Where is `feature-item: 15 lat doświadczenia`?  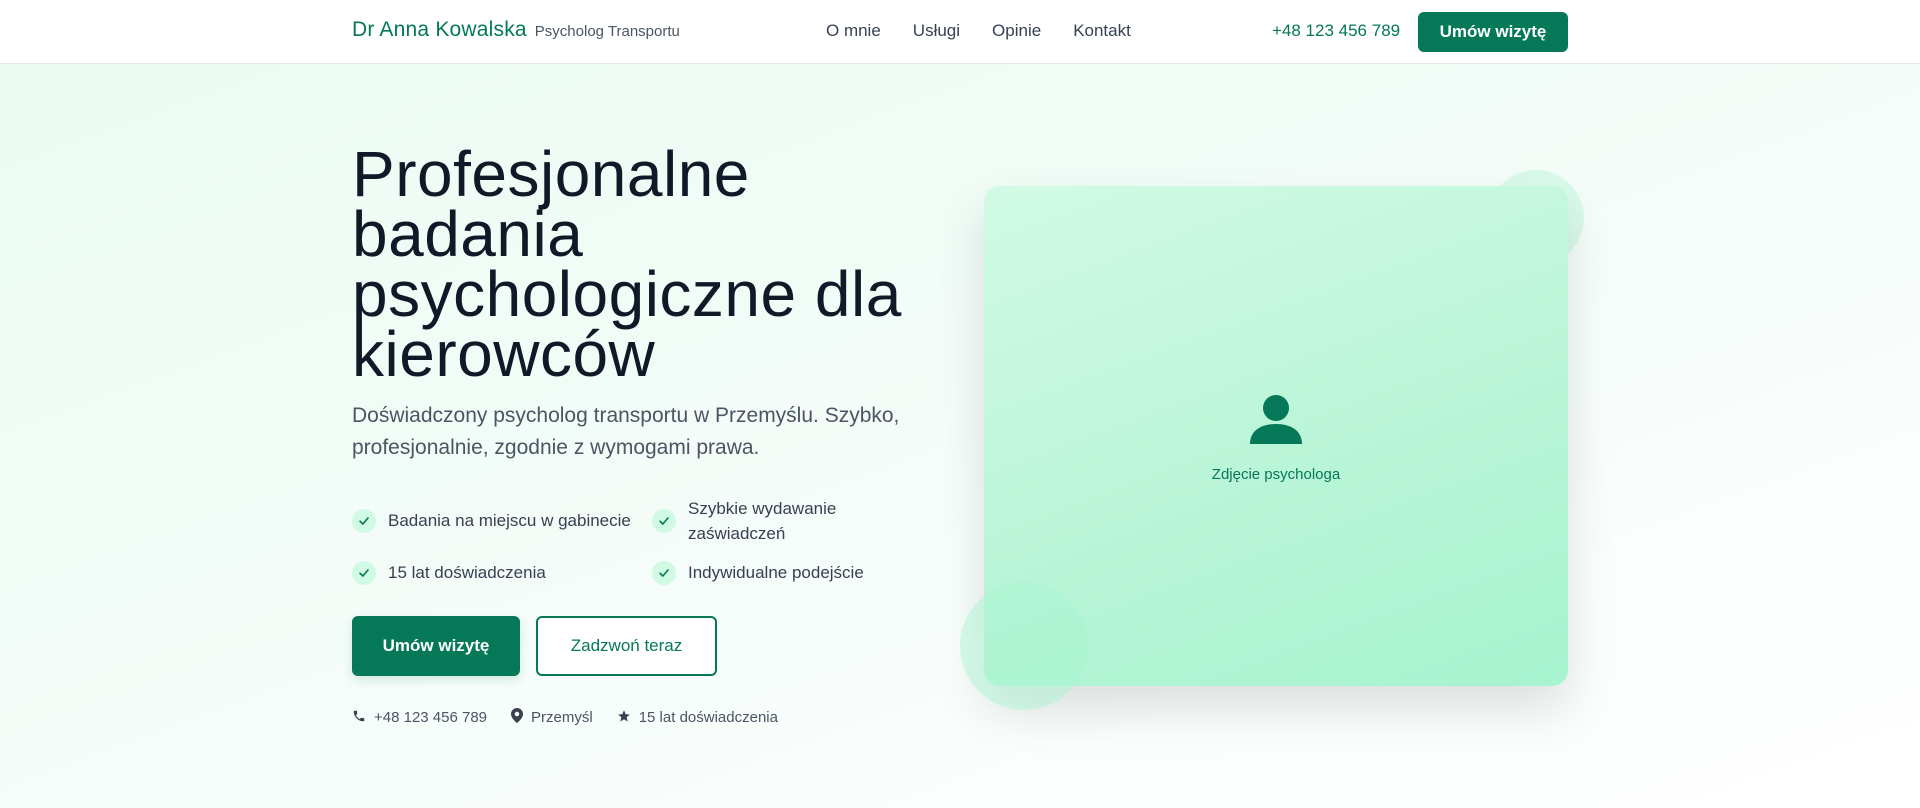
feature-item: 15 lat doświadczenia is located at coordinates (449, 572).